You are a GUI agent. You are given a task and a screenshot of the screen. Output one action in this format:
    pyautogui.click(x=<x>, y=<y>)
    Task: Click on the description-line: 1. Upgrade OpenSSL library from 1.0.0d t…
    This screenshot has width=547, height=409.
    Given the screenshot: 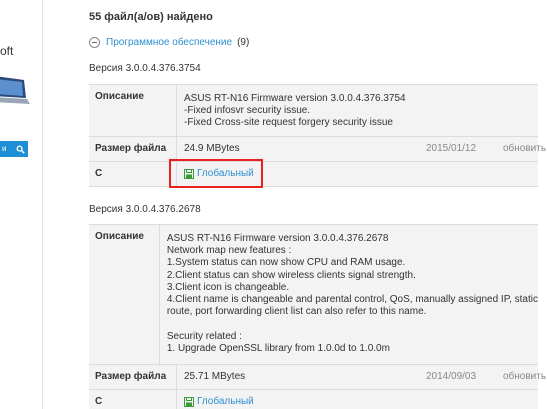 What is the action you would take?
    pyautogui.click(x=278, y=348)
    